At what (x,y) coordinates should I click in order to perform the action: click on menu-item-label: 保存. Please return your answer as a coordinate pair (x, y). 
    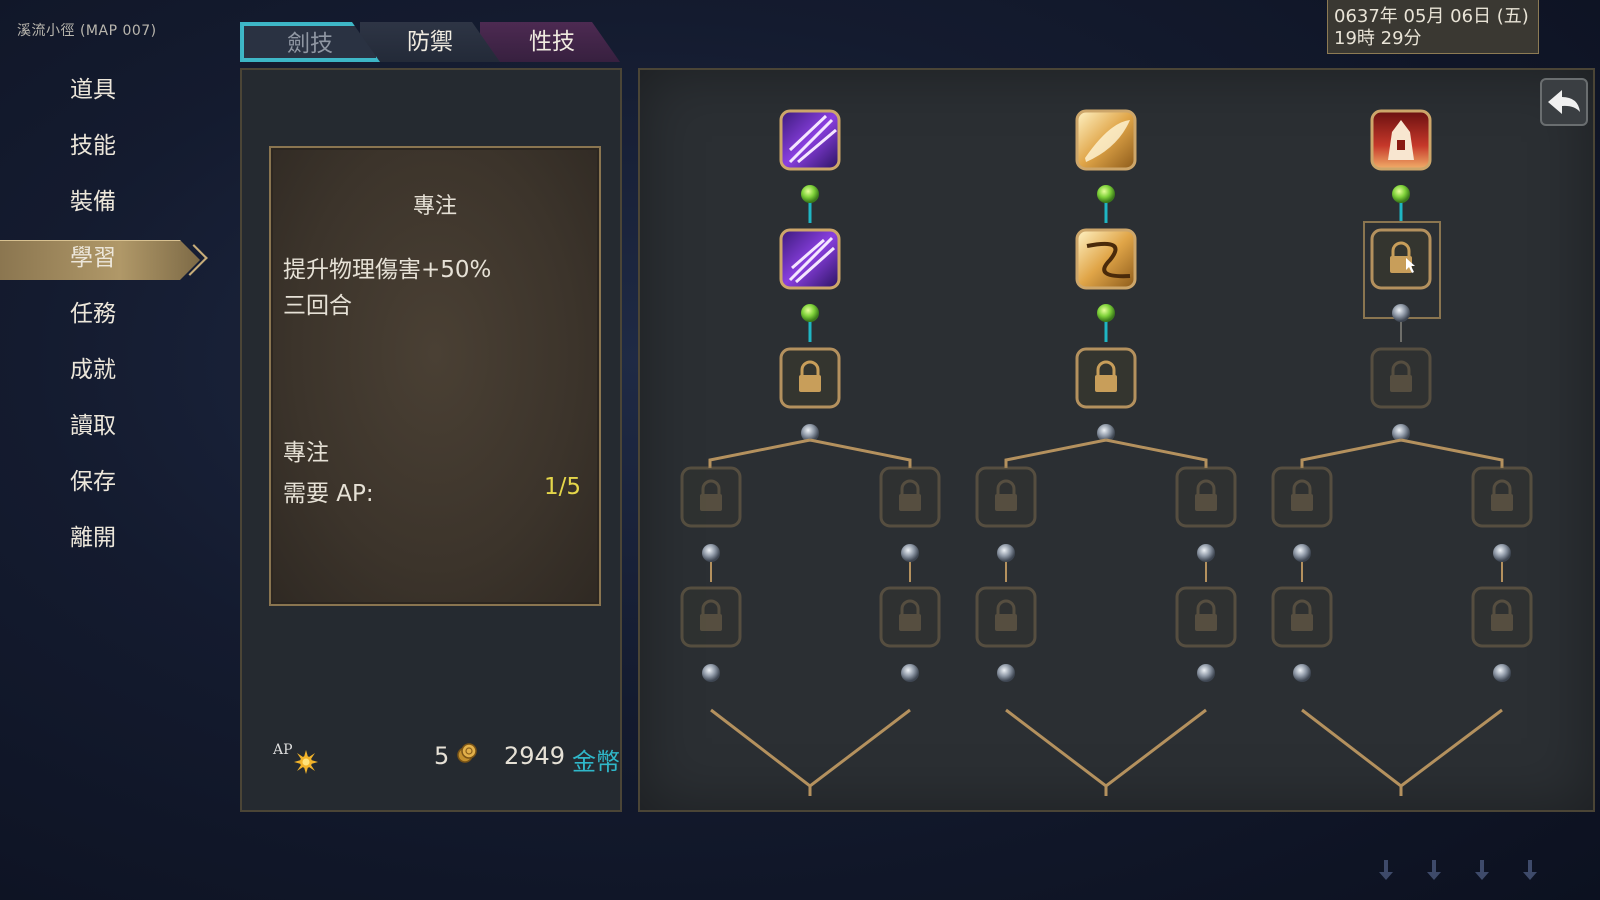
    Looking at the image, I should click on (93, 482).